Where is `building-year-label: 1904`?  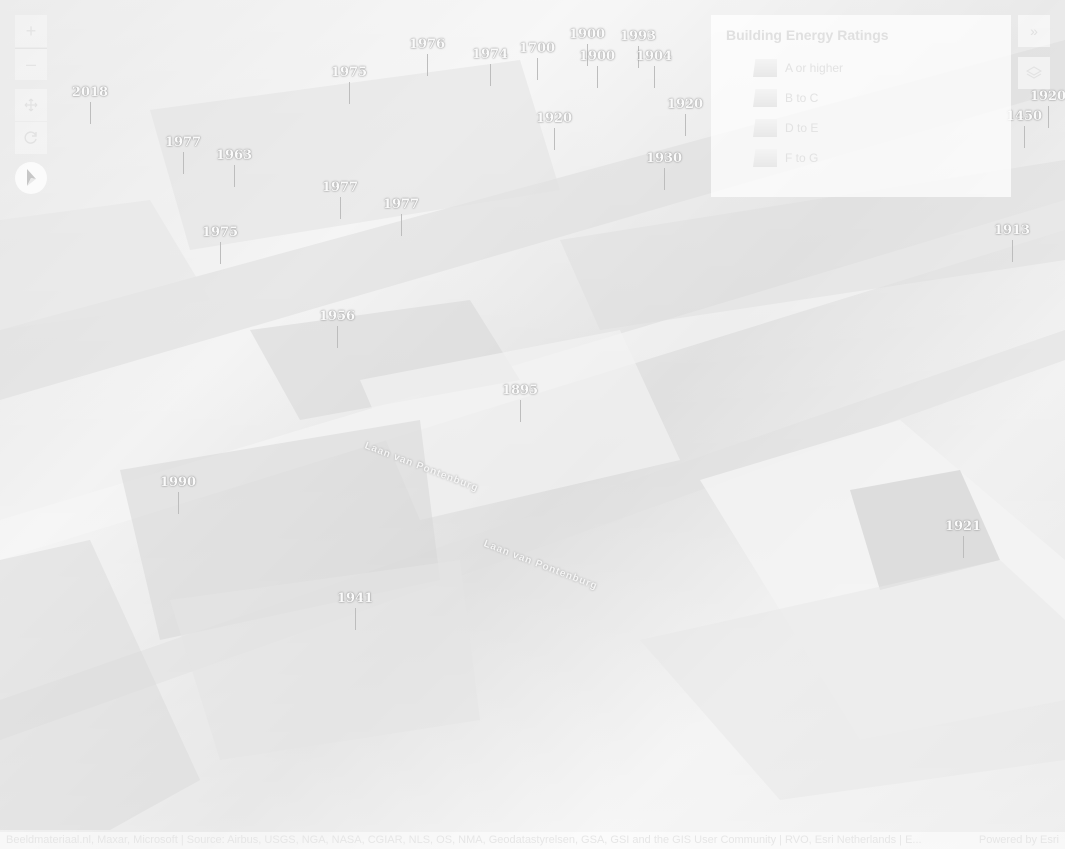
building-year-label: 1904 is located at coordinates (654, 56).